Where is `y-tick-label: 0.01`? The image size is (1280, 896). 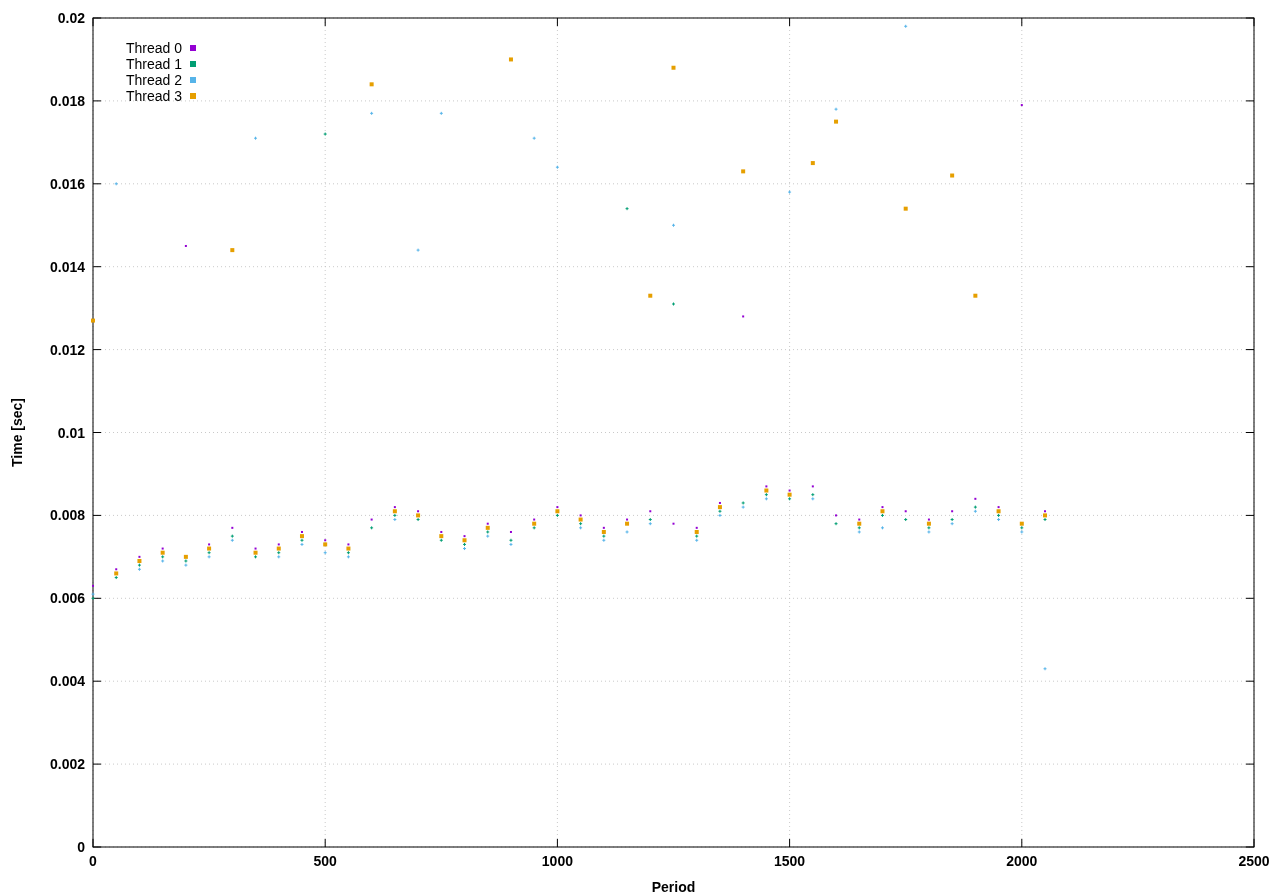 y-tick-label: 0.01 is located at coordinates (71, 432).